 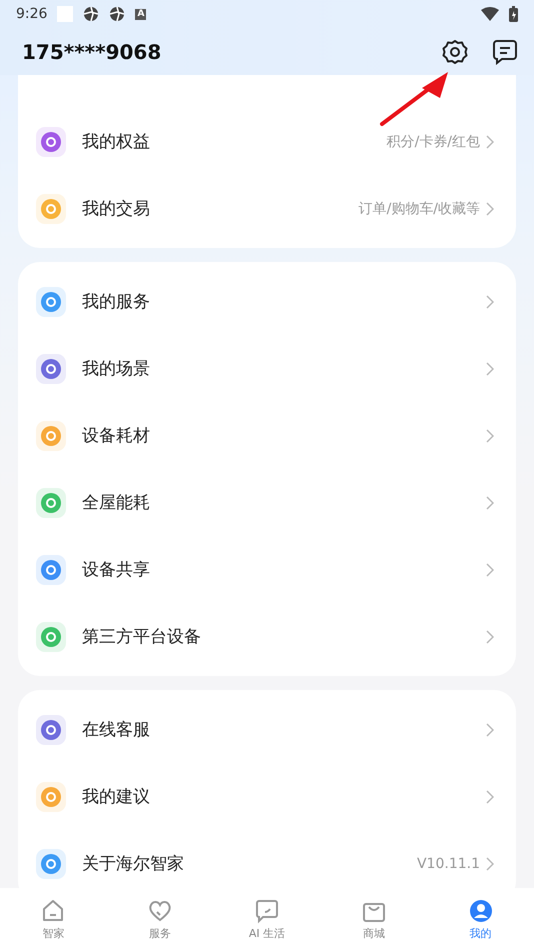 I want to click on menu-hint: 订单/购物车/收藏等, so click(x=419, y=209).